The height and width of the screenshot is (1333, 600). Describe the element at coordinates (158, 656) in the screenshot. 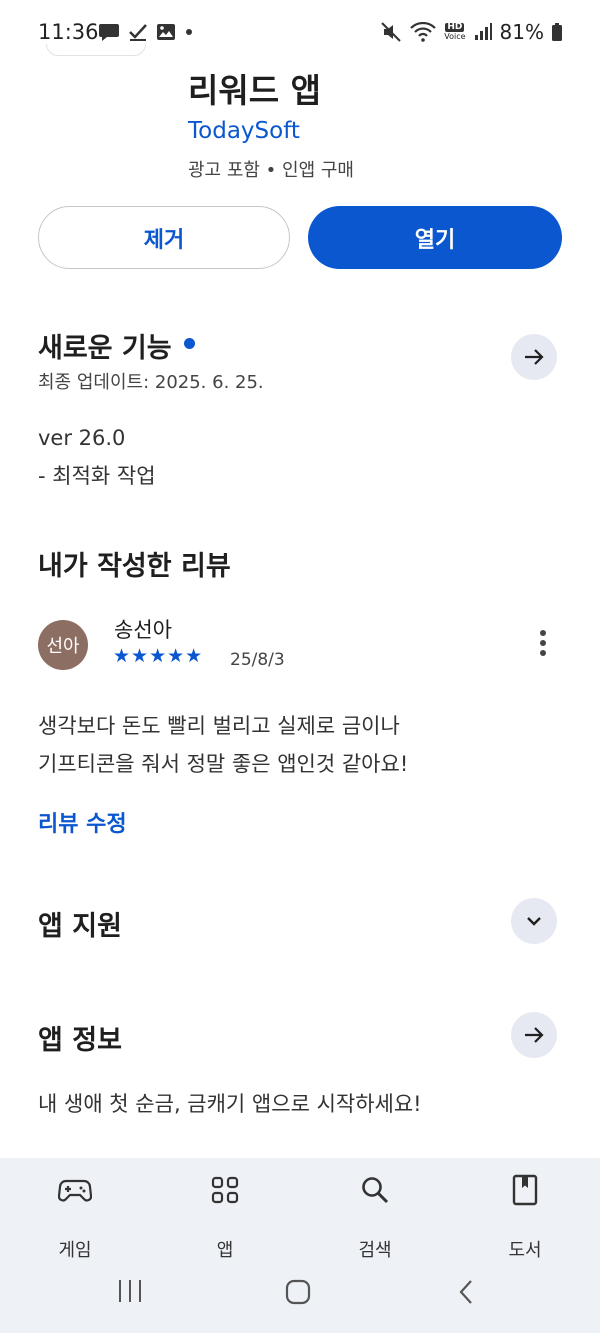

I see `rating-stars: ★★★★★` at that location.